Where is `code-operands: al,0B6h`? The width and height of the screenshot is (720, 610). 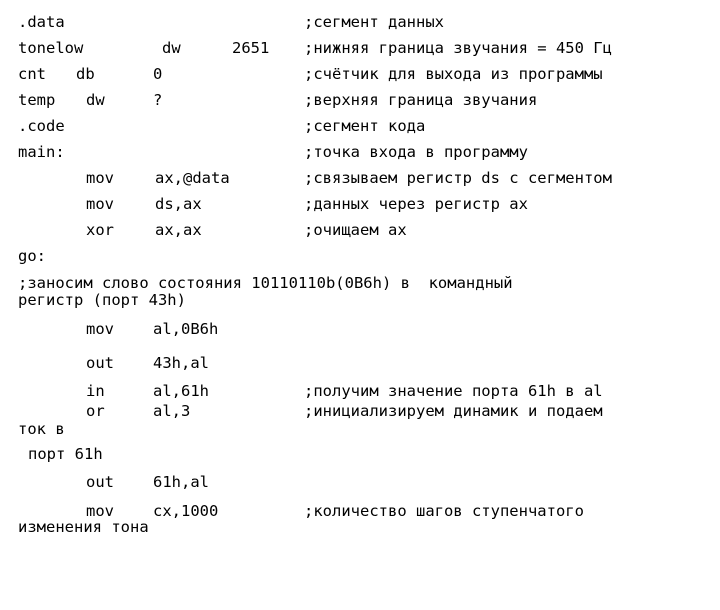 code-operands: al,0B6h is located at coordinates (186, 329).